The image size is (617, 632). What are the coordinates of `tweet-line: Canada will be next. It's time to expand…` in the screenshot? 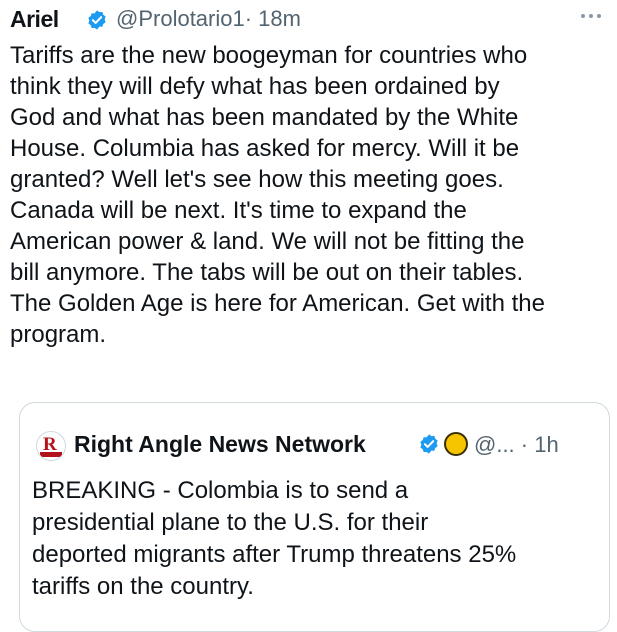 It's located at (238, 210).